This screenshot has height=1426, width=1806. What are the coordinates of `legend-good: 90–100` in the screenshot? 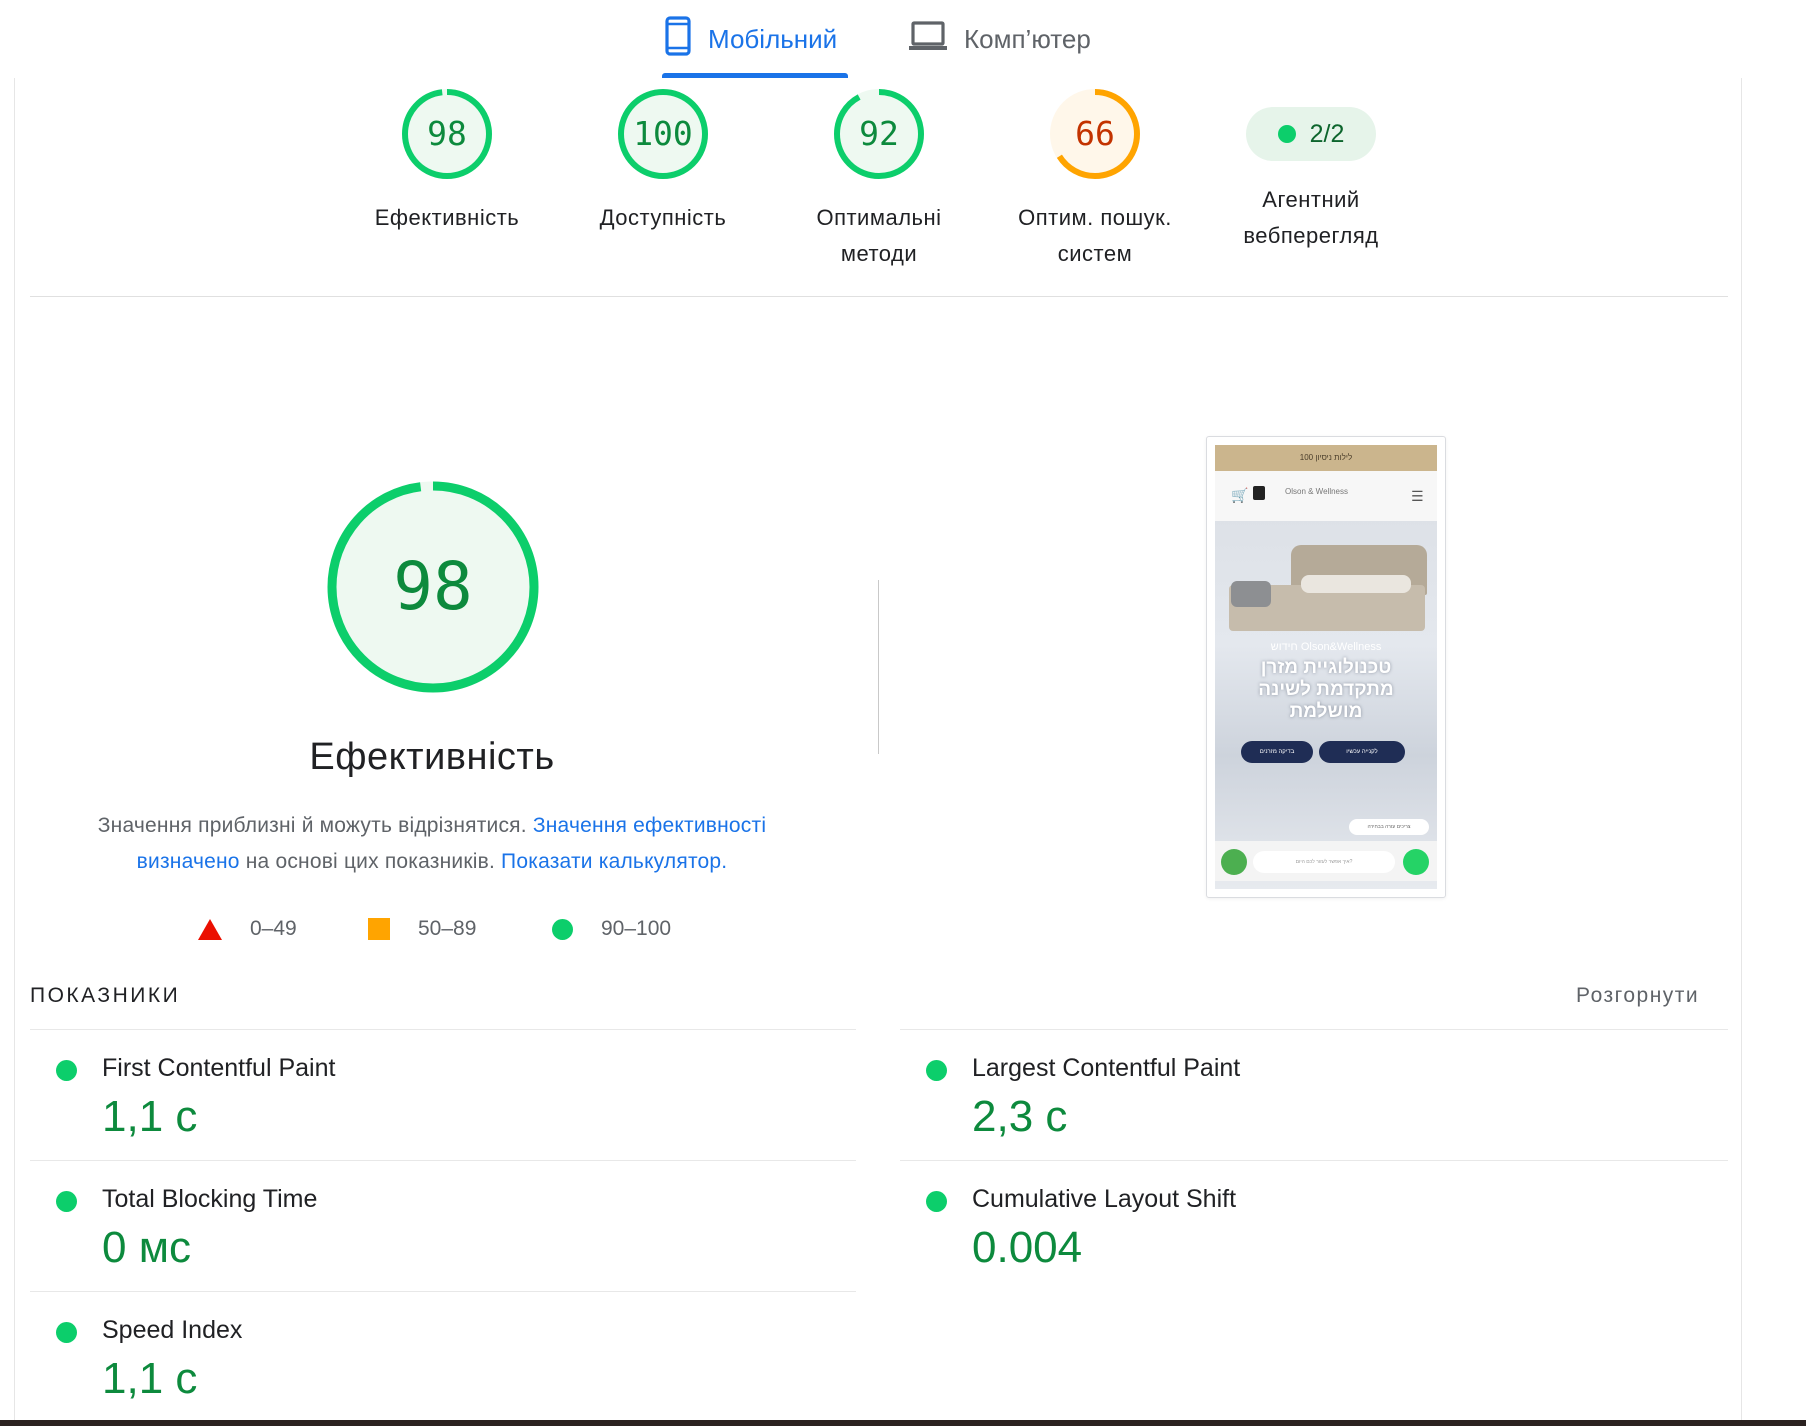 It's located at (611, 929).